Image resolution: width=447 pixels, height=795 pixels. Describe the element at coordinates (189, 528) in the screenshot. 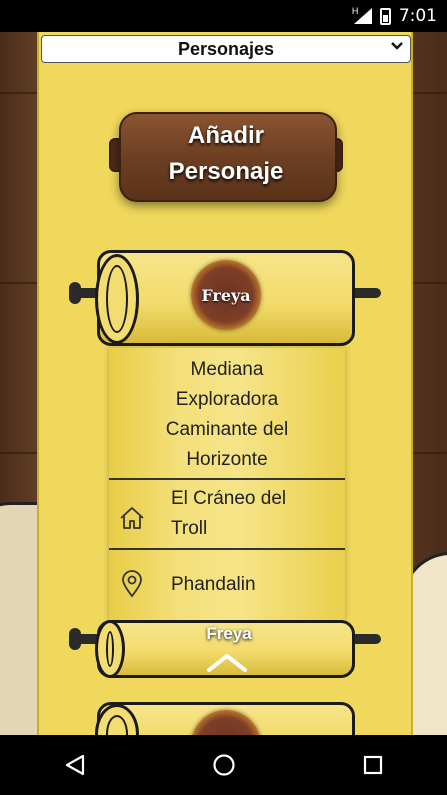

I see `home-line: Troll` at that location.